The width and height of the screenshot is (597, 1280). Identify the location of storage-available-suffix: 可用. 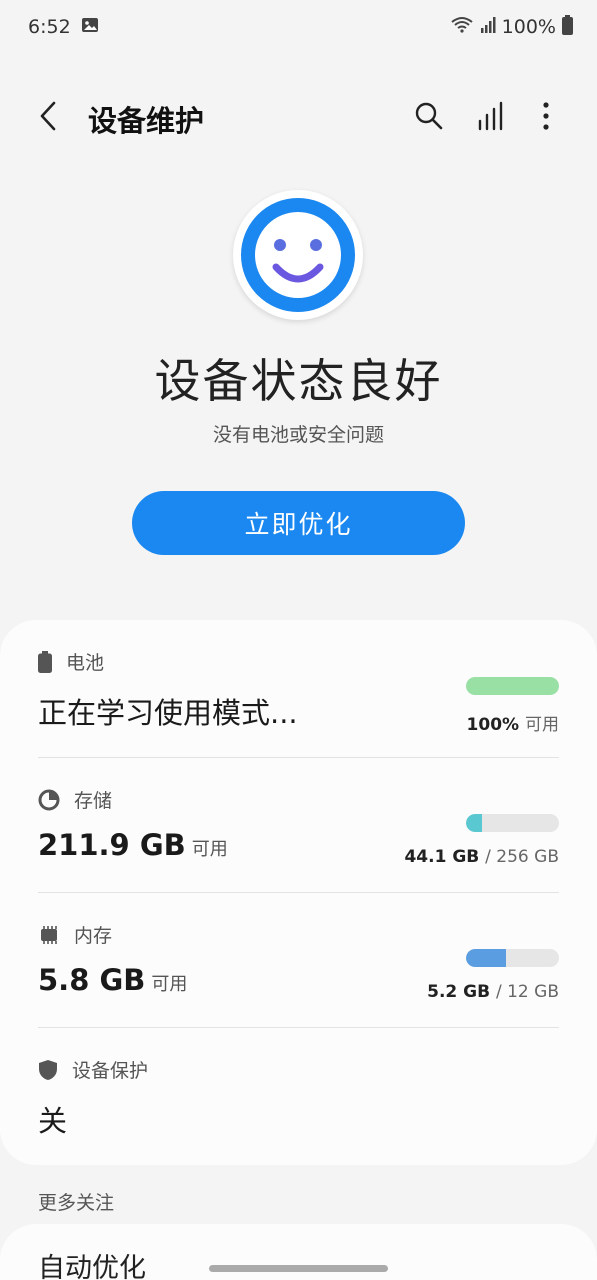
(209, 849).